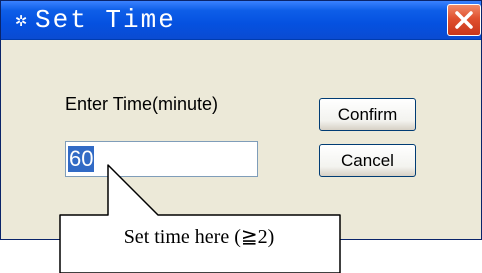  What do you see at coordinates (142, 104) in the screenshot?
I see `time-label: Enter Time(minute)` at bounding box center [142, 104].